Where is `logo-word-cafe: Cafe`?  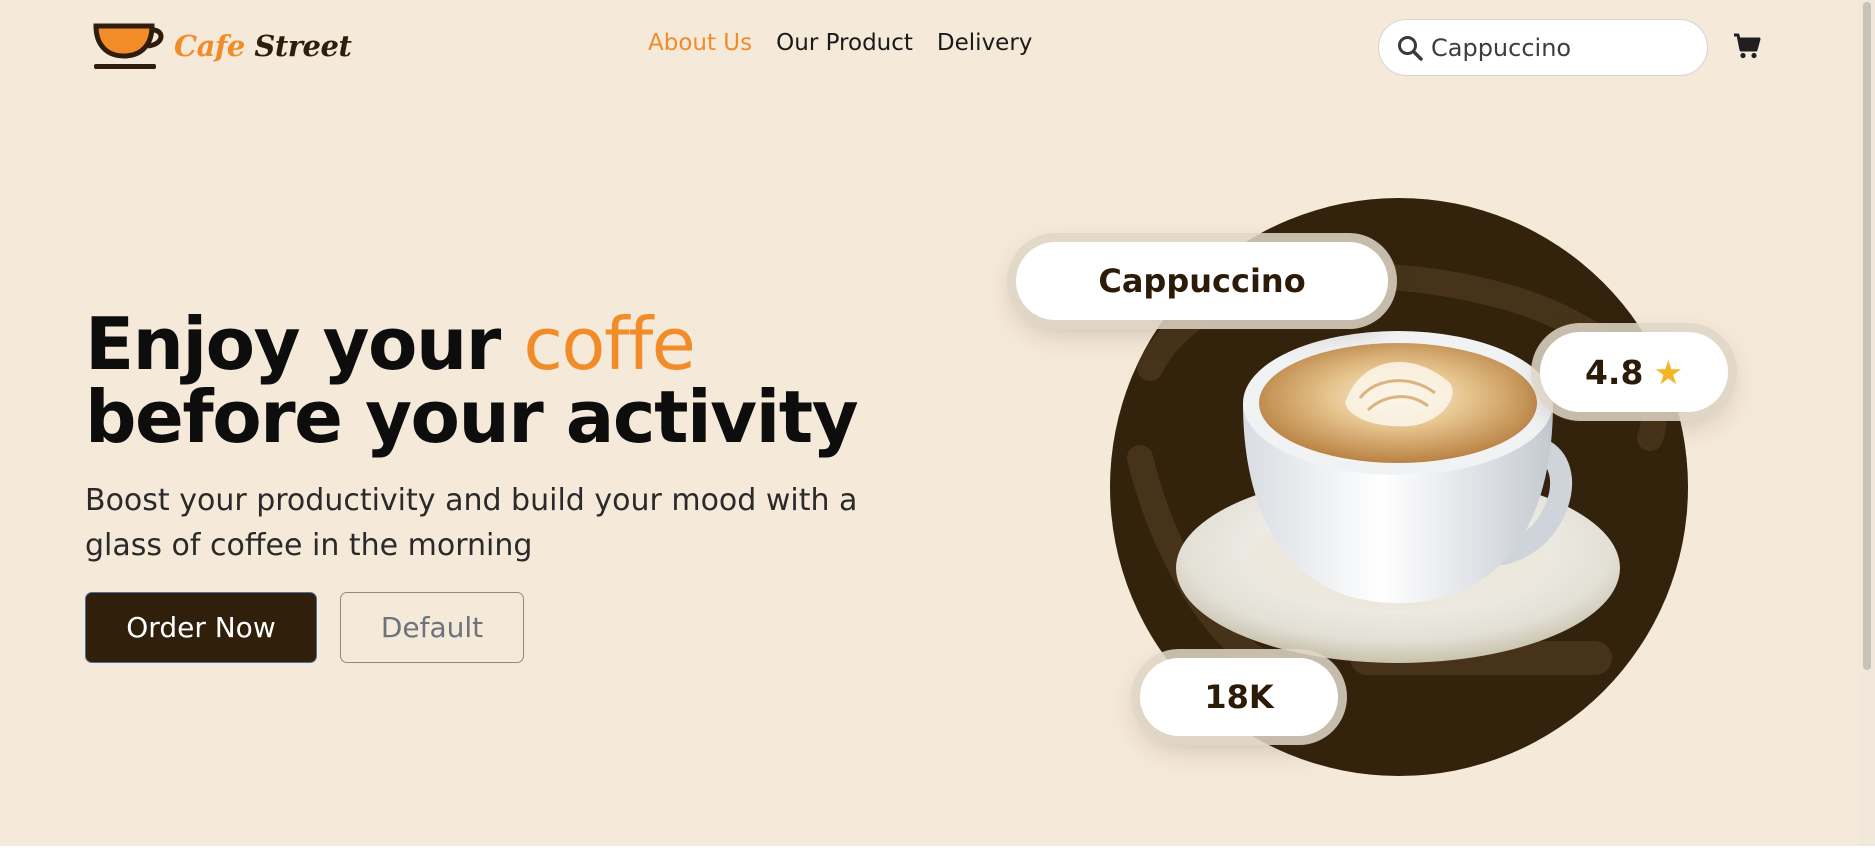 logo-word-cafe: Cafe is located at coordinates (209, 46).